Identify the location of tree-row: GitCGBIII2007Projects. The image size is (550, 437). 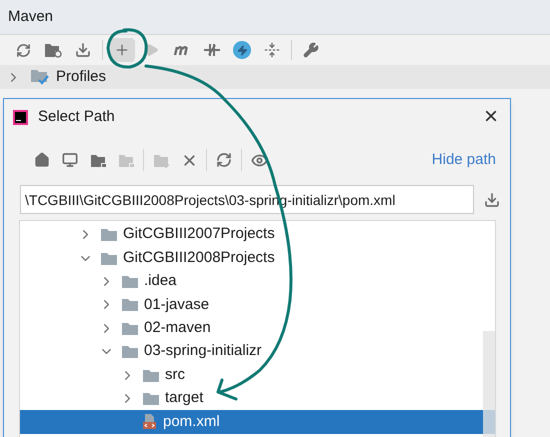
(257, 234).